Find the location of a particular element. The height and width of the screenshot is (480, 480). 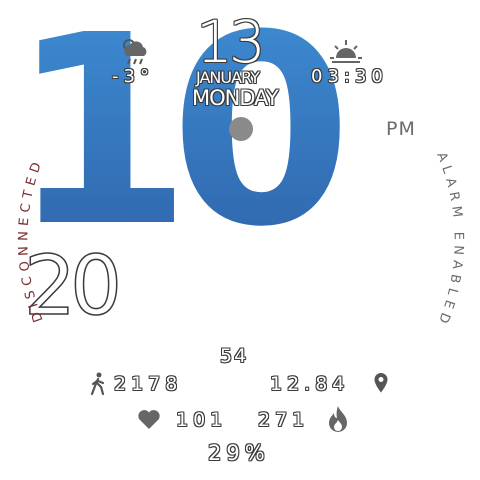

heart-rate-value: 101 is located at coordinates (202, 420).